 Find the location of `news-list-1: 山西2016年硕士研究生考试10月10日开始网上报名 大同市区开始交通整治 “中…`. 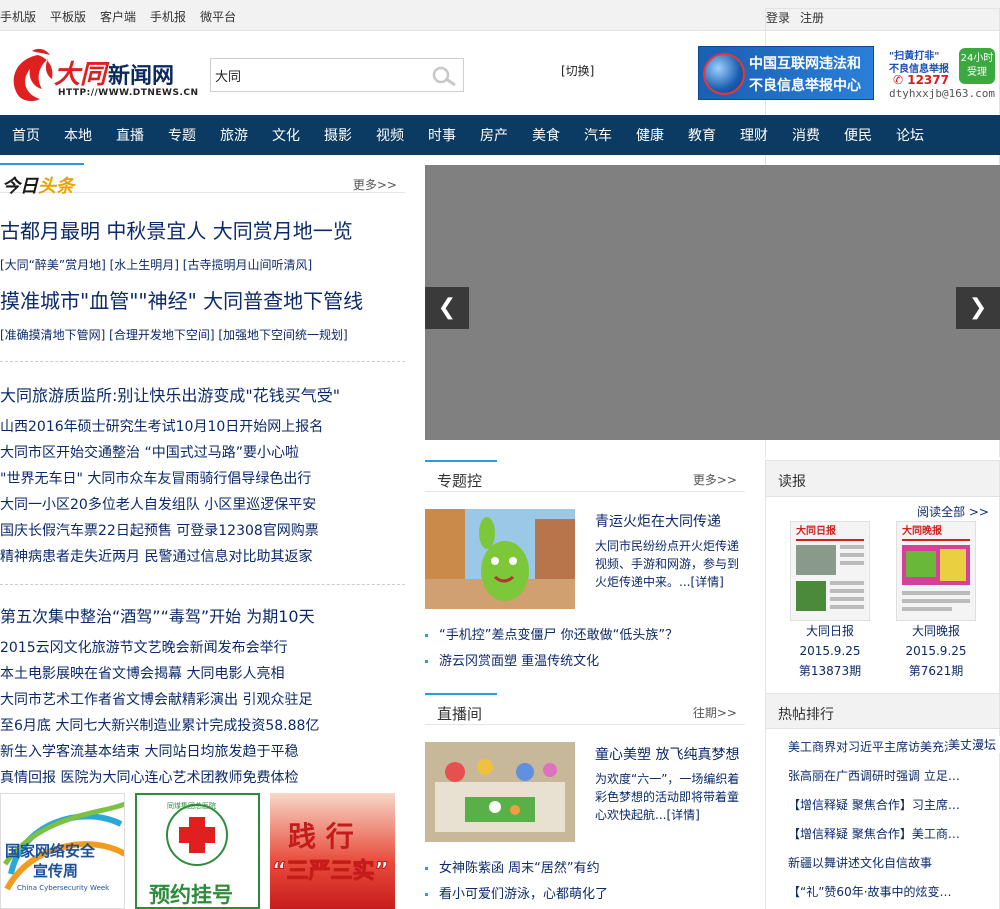

news-list-1: 山西2016年硕士研究生考试10月10日开始网上报名 大同市区开始交通整治 “中… is located at coordinates (202, 492).